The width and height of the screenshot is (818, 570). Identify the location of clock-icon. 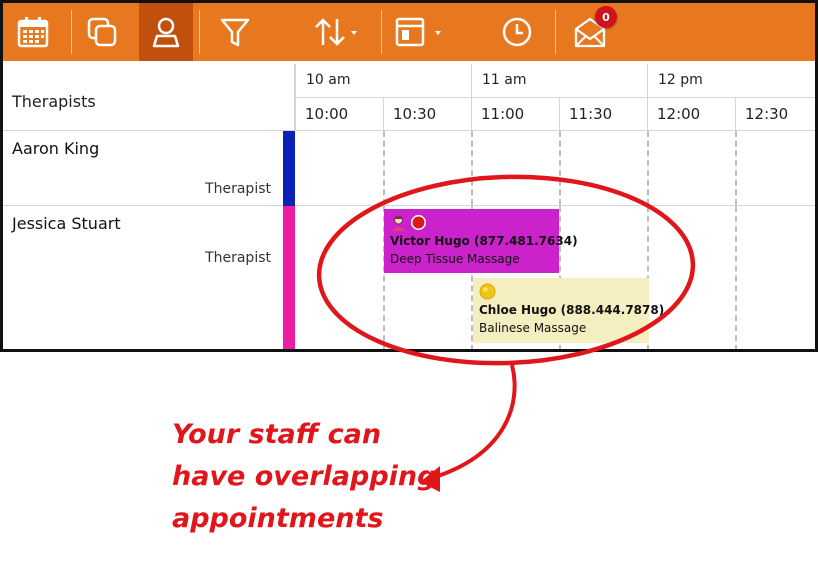
(517, 32).